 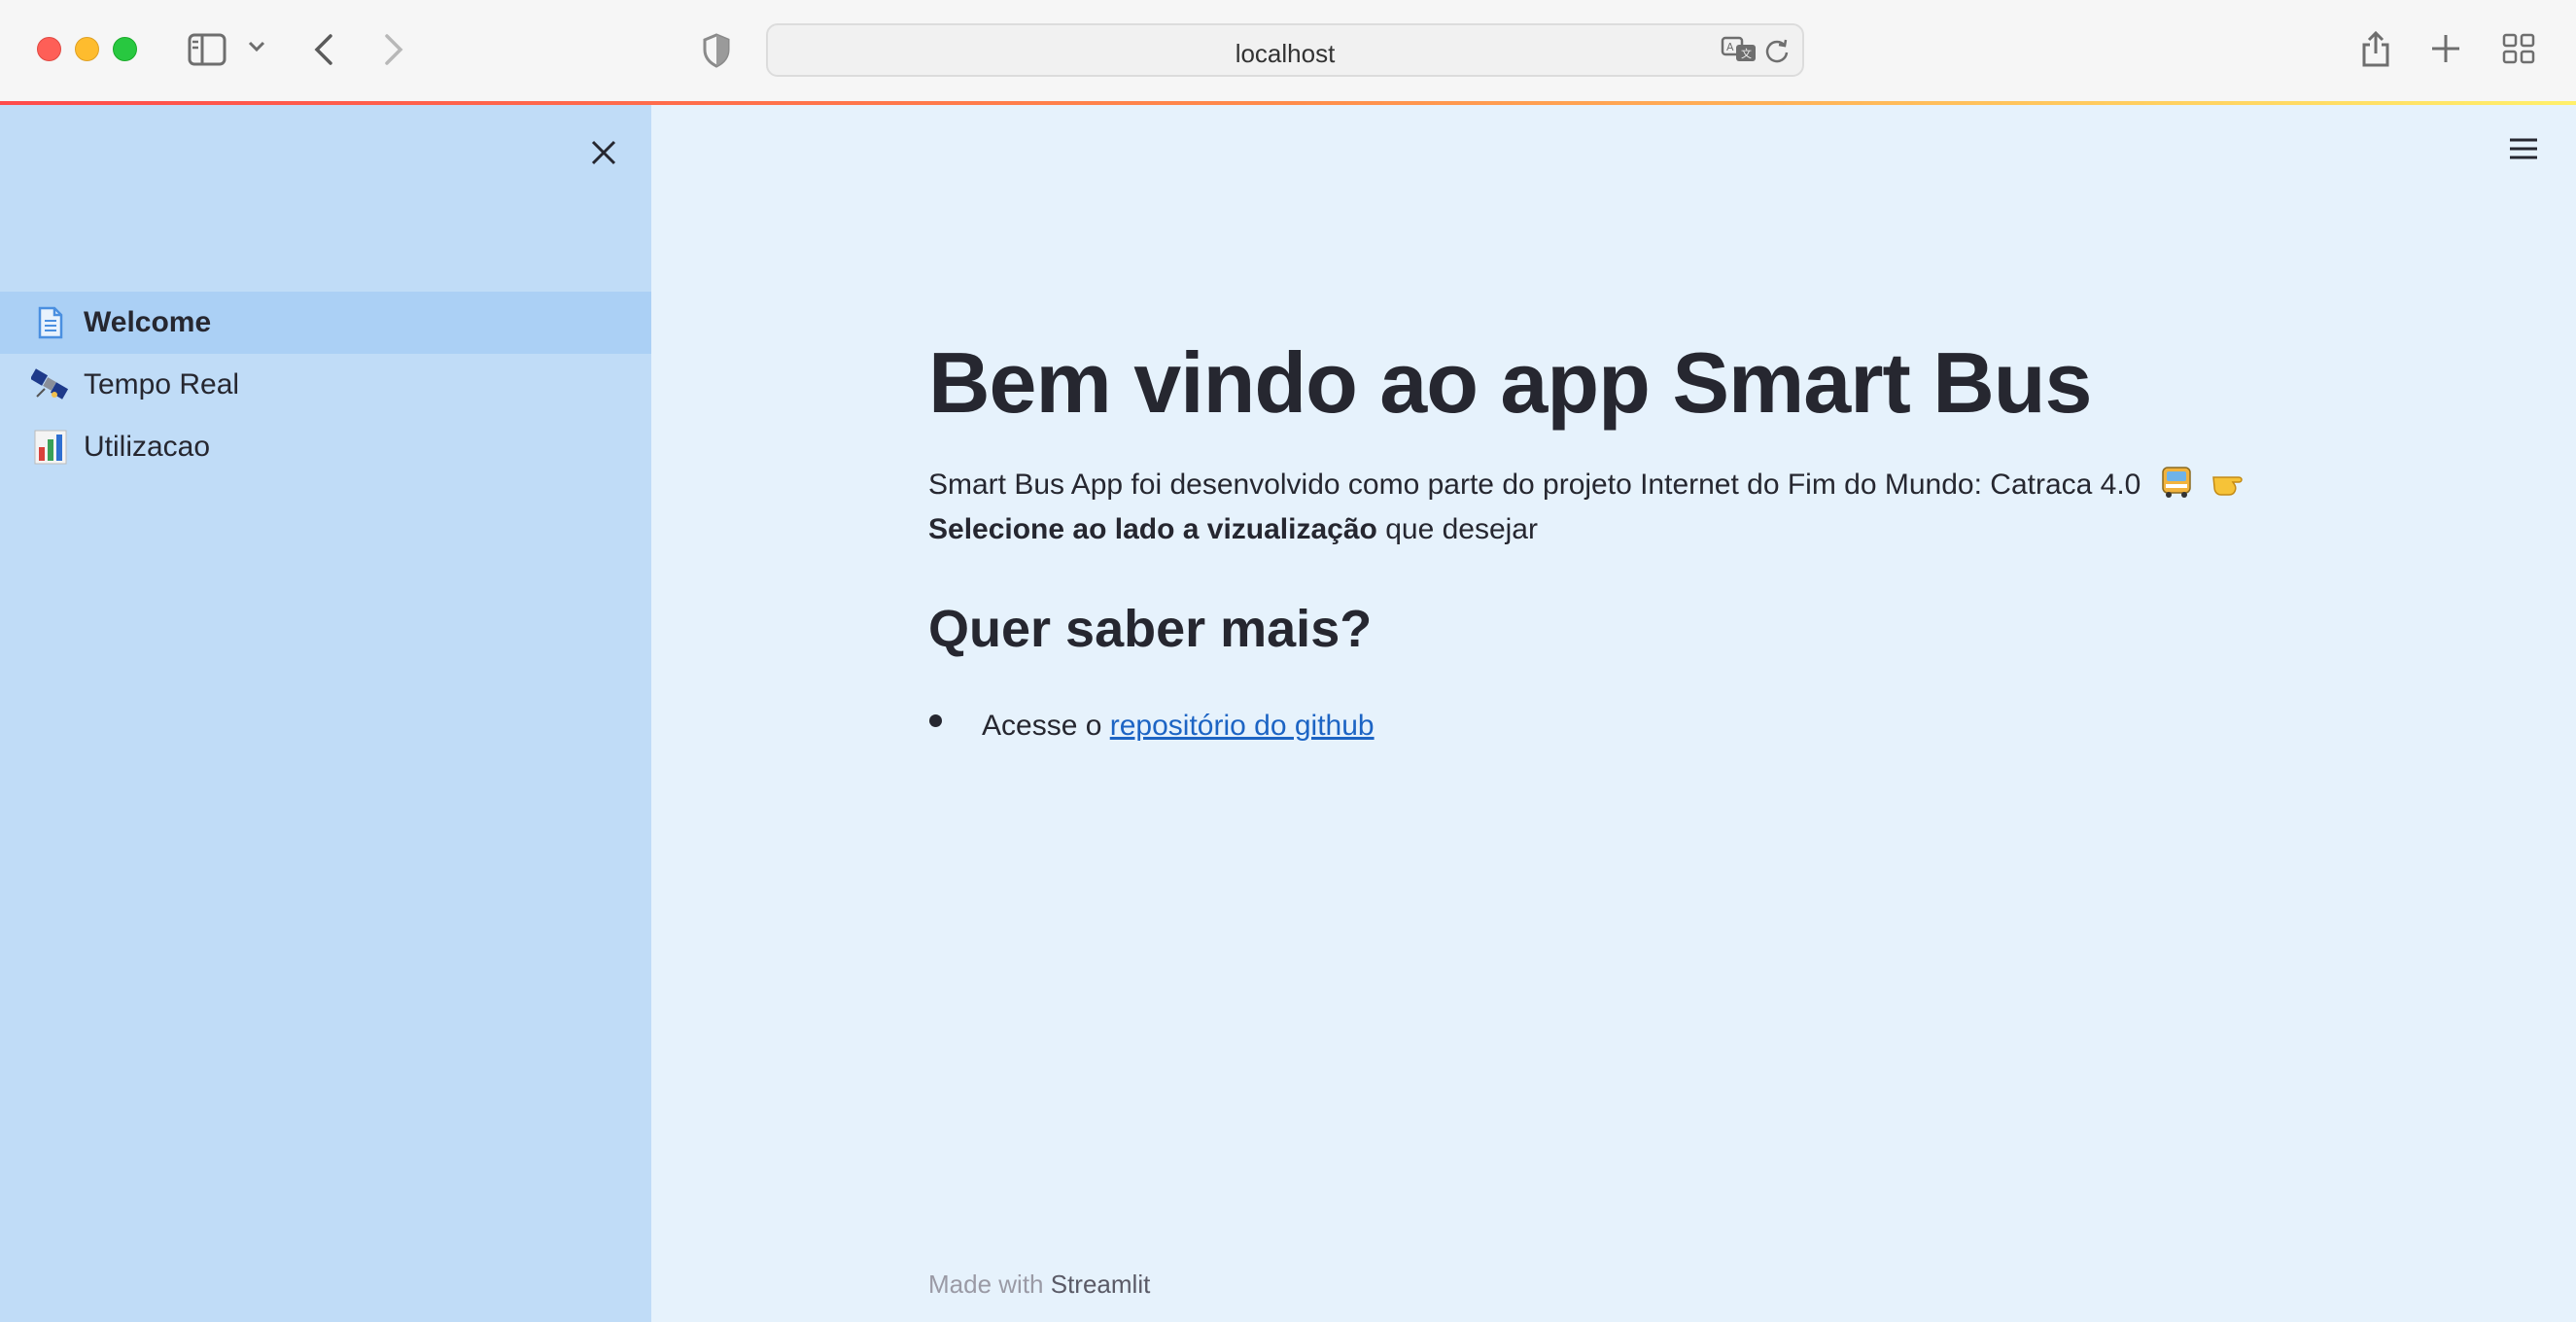 I want to click on privacy-shield-icon, so click(x=717, y=50).